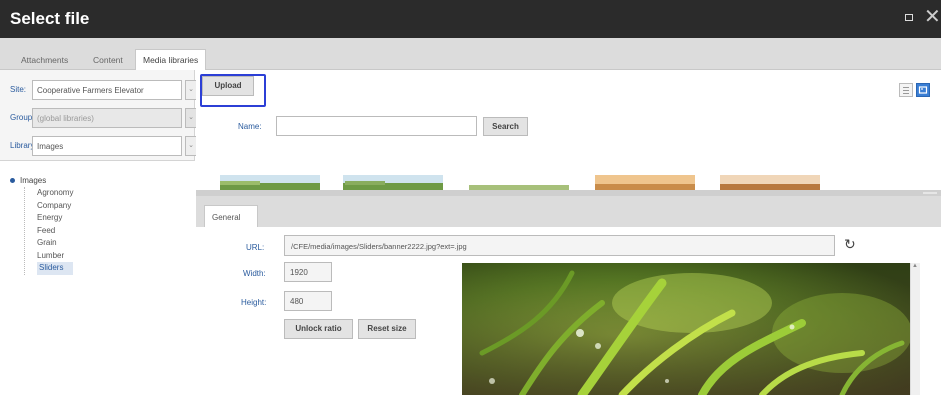 The image size is (941, 395). Describe the element at coordinates (932, 17) in the screenshot. I see `close-icon: ✕` at that location.